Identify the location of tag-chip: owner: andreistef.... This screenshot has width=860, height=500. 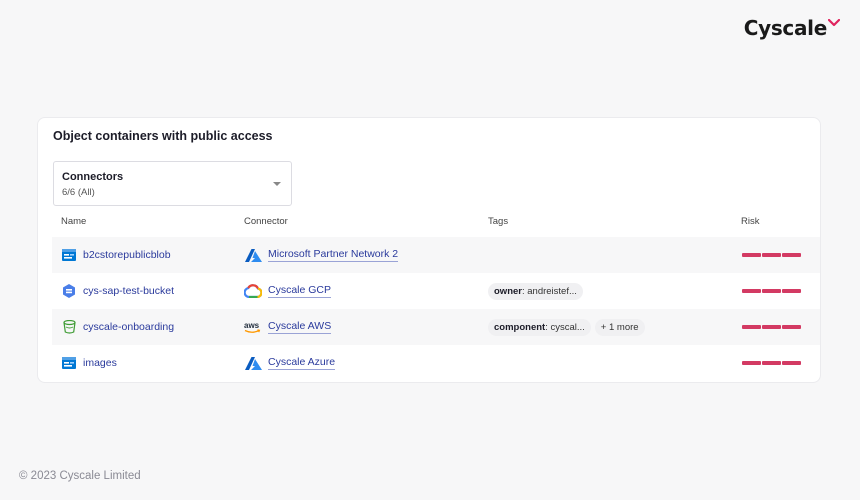
(535, 291).